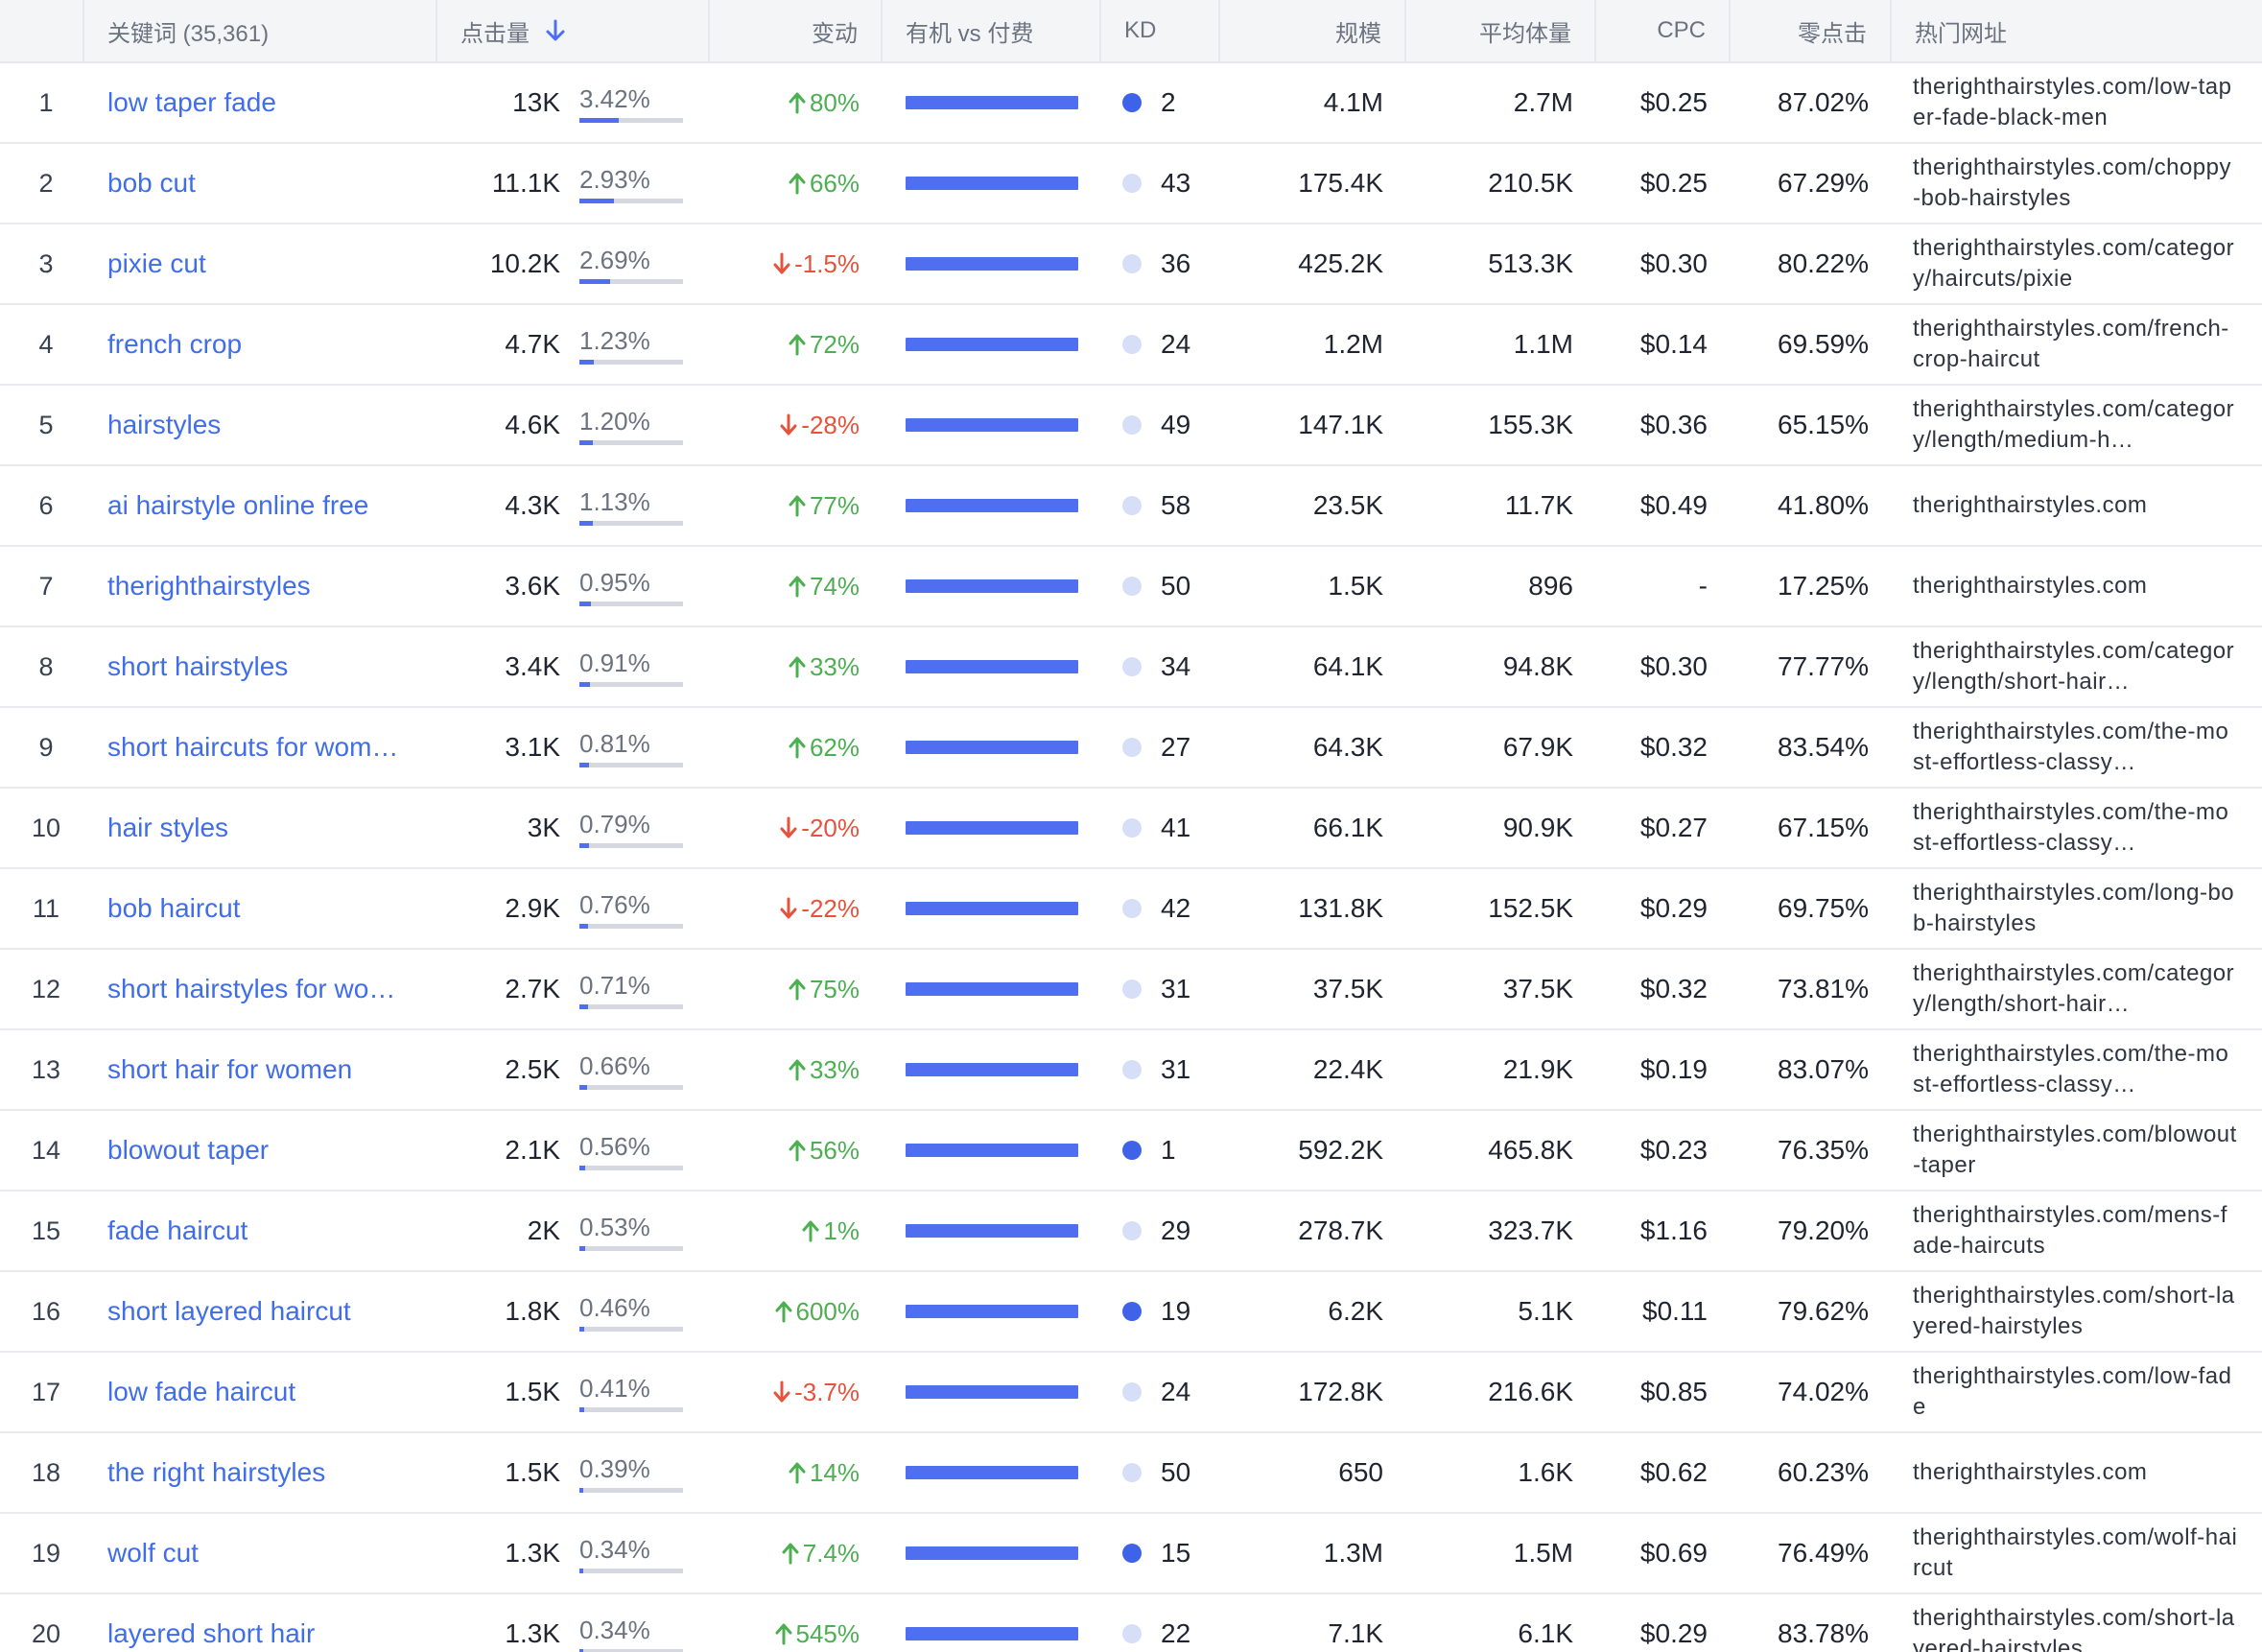 The image size is (2262, 1652). I want to click on volume-value: 1.5K, so click(1355, 586).